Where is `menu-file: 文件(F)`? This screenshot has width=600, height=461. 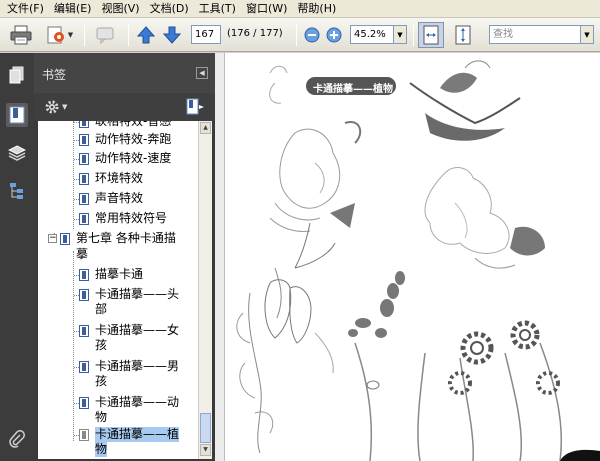
menu-file: 文件(F) is located at coordinates (25, 9).